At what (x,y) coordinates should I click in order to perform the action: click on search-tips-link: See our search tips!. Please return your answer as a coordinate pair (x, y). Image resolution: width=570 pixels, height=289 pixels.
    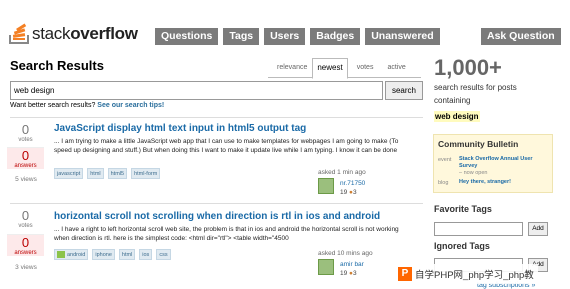
    Looking at the image, I should click on (130, 105).